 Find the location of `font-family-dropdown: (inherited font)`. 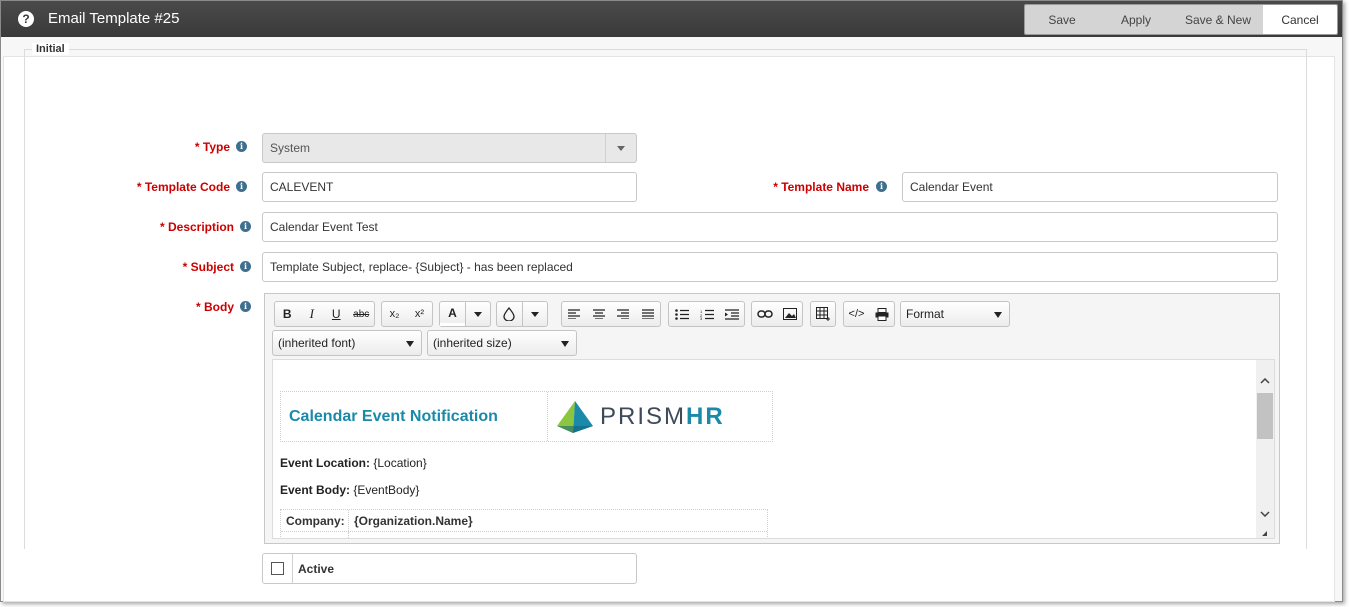

font-family-dropdown: (inherited font) is located at coordinates (347, 343).